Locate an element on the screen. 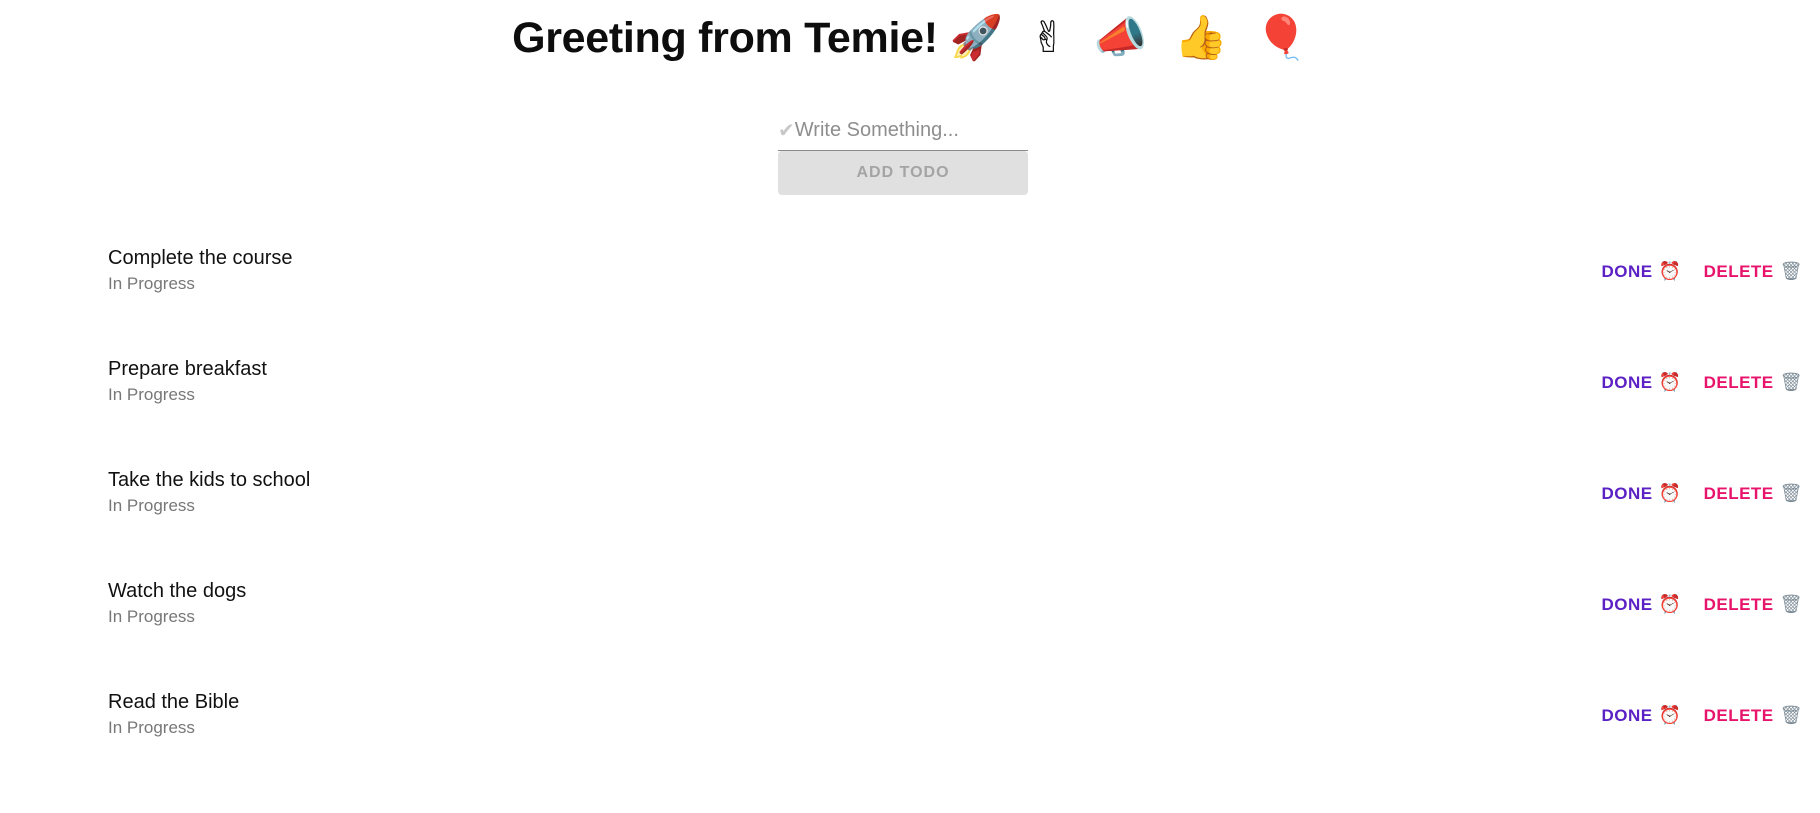 The width and height of the screenshot is (1820, 813). add-todo-button: ADD TODO is located at coordinates (903, 173).